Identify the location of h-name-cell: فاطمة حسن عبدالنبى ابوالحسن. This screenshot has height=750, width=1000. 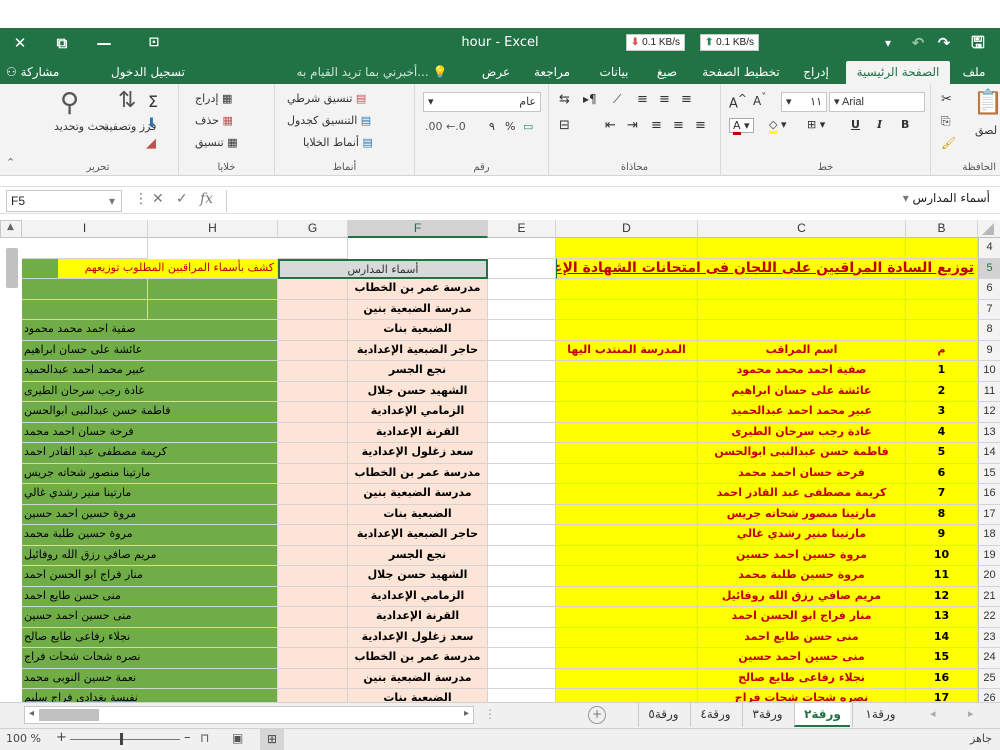
(150, 412).